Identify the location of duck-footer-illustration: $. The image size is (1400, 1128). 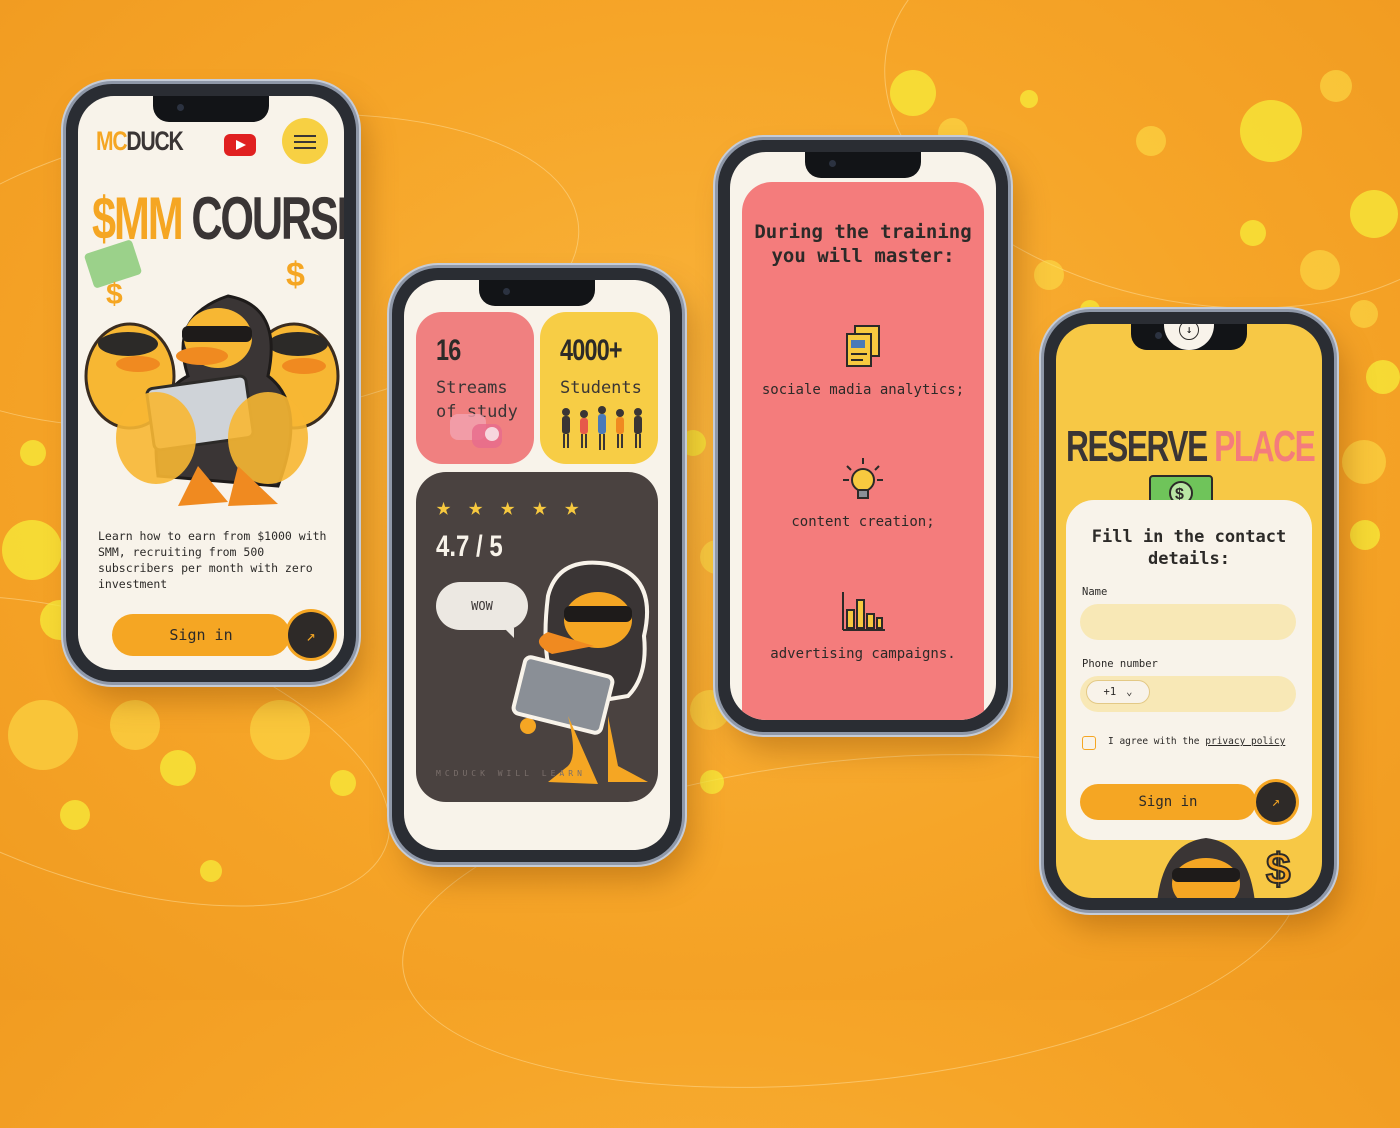
(1224, 868).